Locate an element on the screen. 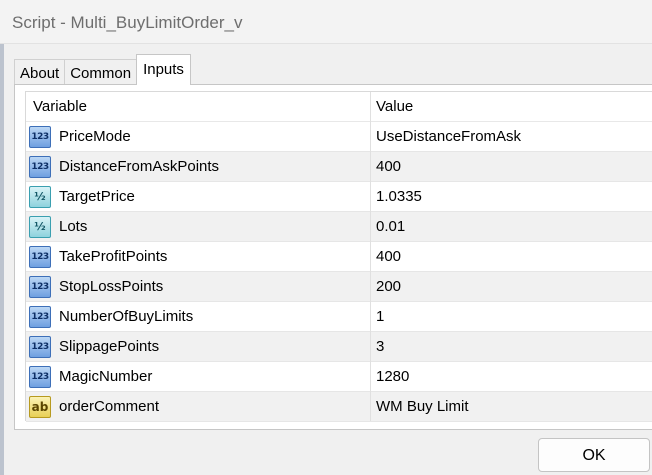 This screenshot has width=652, height=475. grid-header: Variable Value is located at coordinates (339, 107).